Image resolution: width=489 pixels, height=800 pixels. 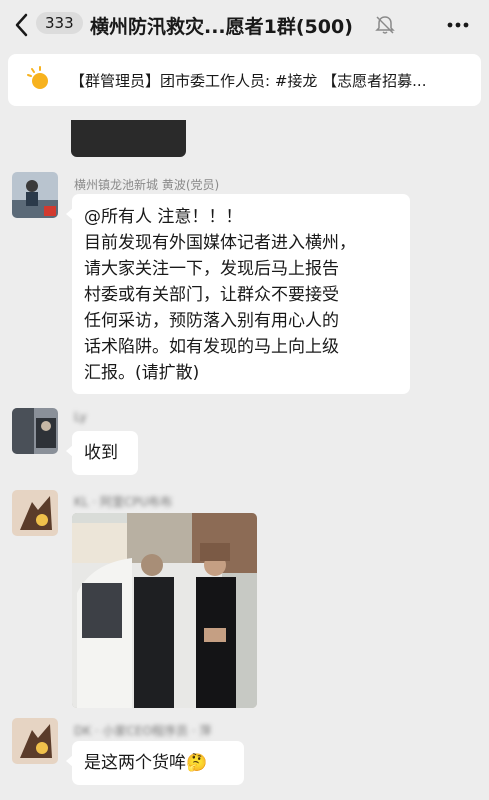 I want to click on bell-off-icon, so click(x=385, y=25).